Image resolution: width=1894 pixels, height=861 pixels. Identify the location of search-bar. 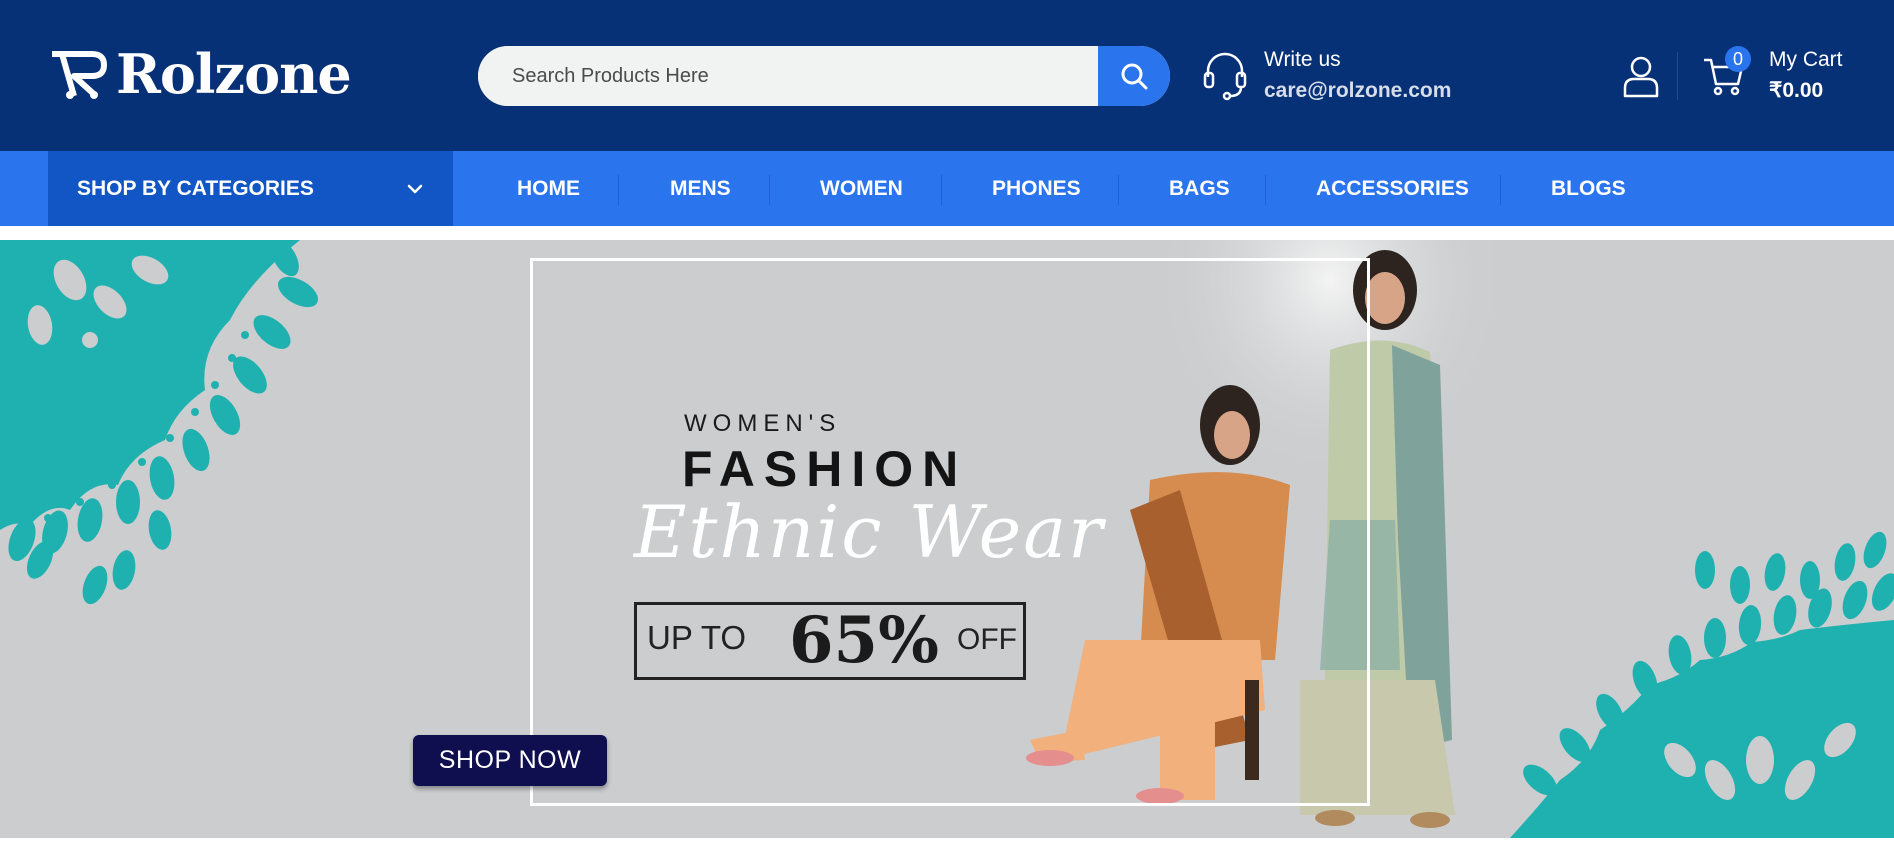
(824, 76).